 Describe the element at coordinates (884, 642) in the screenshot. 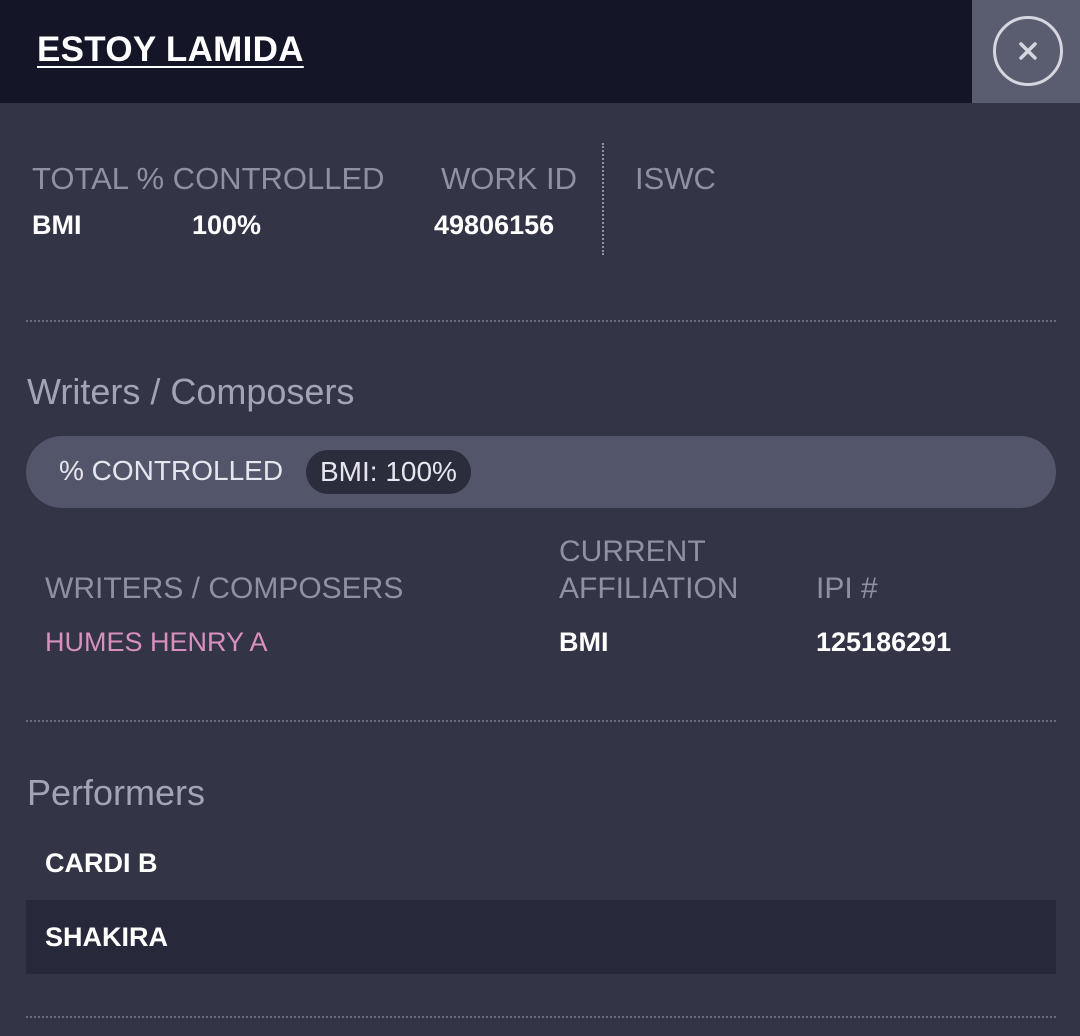

I see `writer-ipi: 125186291` at that location.